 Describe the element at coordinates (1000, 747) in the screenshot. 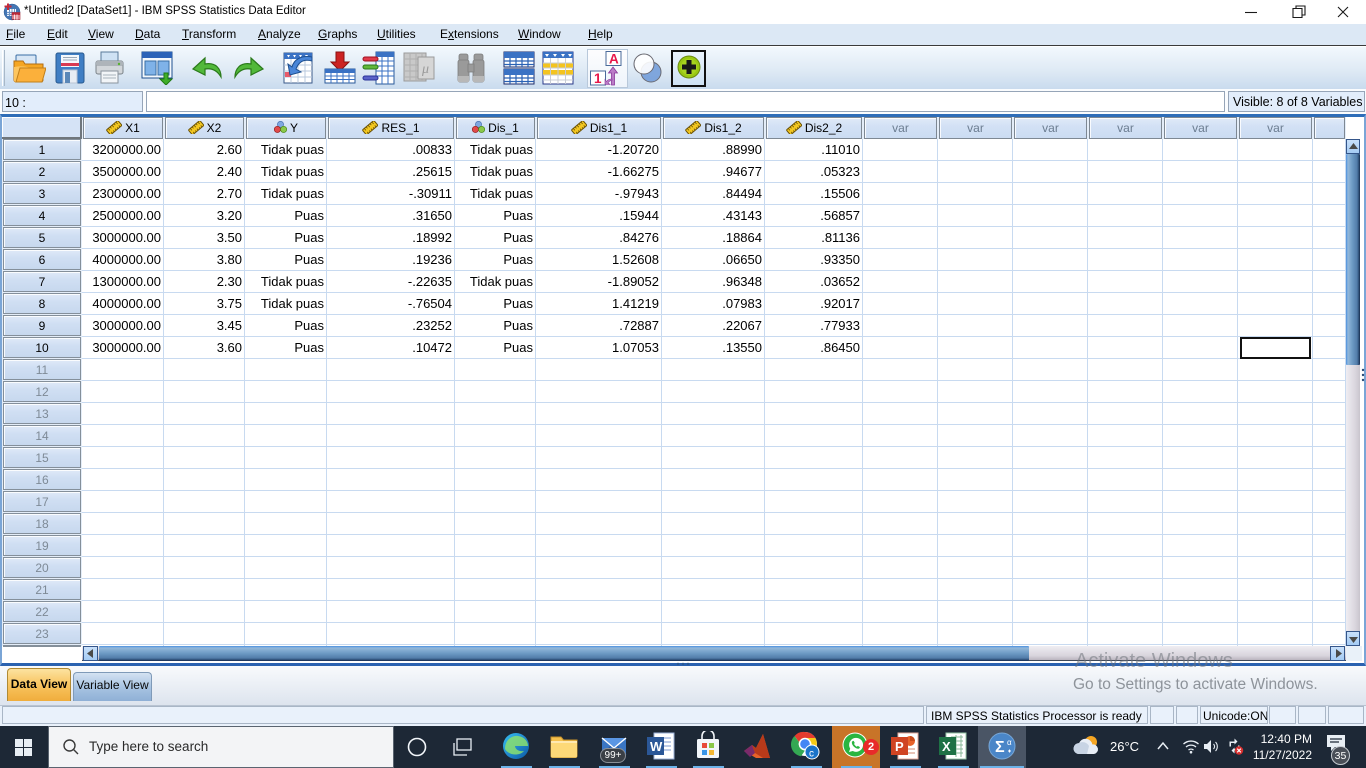

I see `svg-text: Σ` at that location.